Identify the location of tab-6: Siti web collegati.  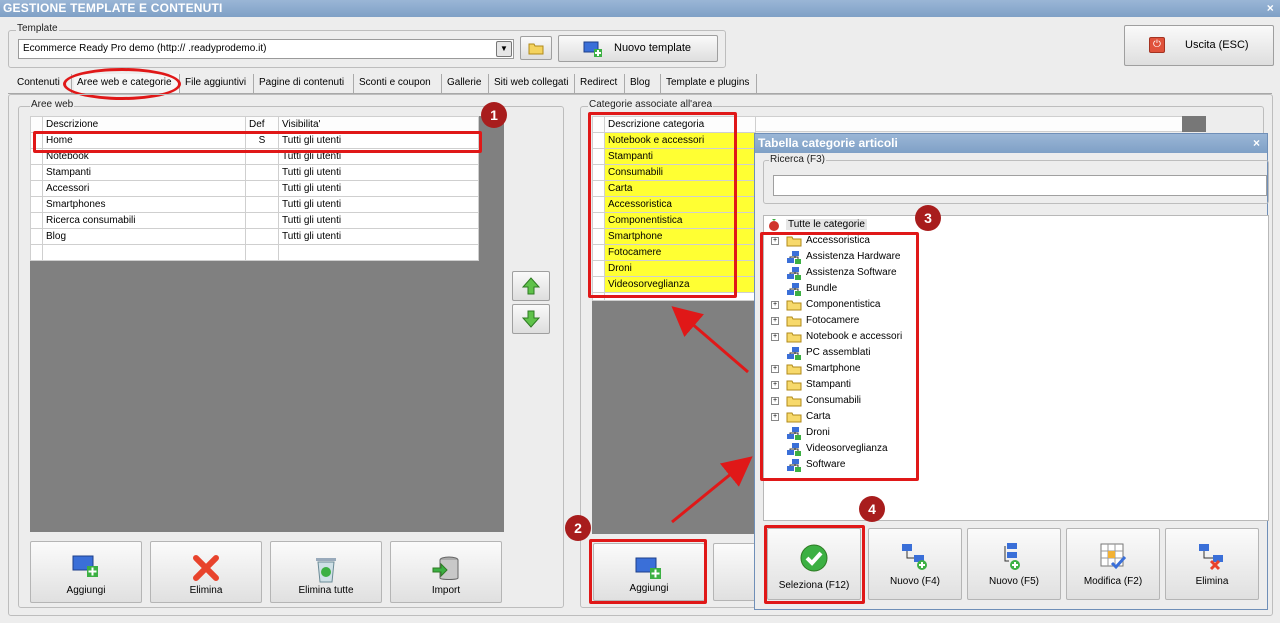
(533, 83).